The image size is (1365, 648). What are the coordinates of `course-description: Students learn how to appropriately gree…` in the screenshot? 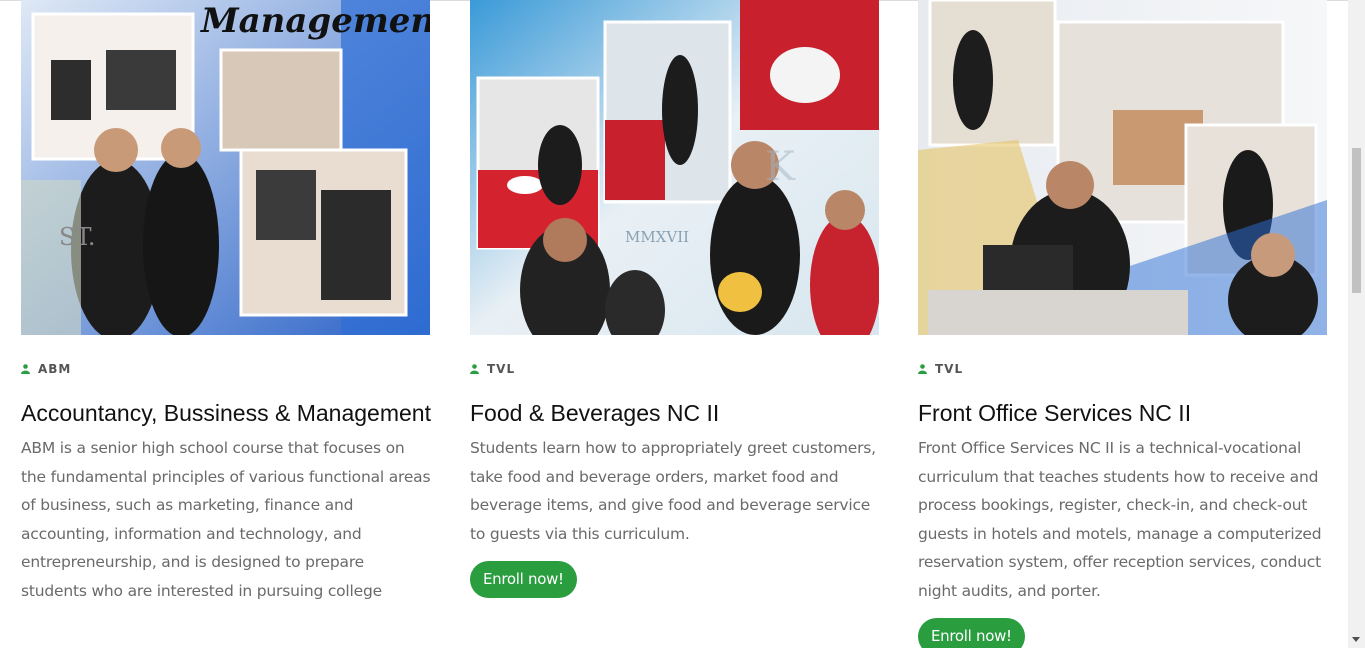 It's located at (673, 491).